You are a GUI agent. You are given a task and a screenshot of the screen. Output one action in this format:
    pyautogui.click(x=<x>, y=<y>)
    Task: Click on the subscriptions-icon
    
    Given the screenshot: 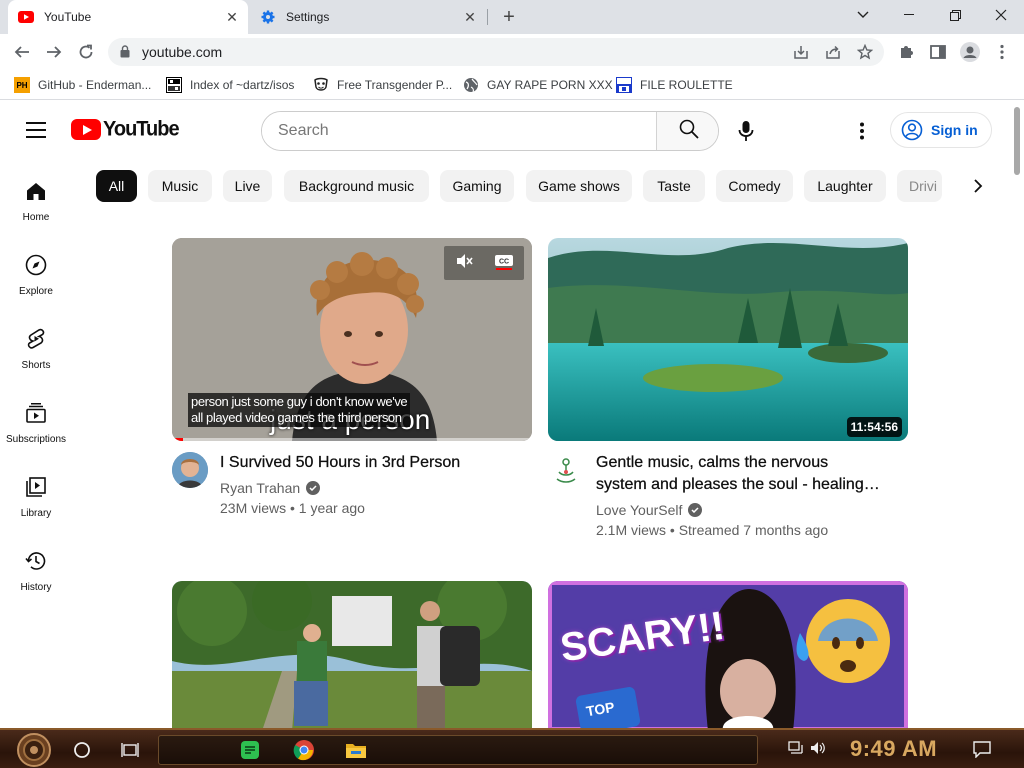 What is the action you would take?
    pyautogui.click(x=36, y=413)
    